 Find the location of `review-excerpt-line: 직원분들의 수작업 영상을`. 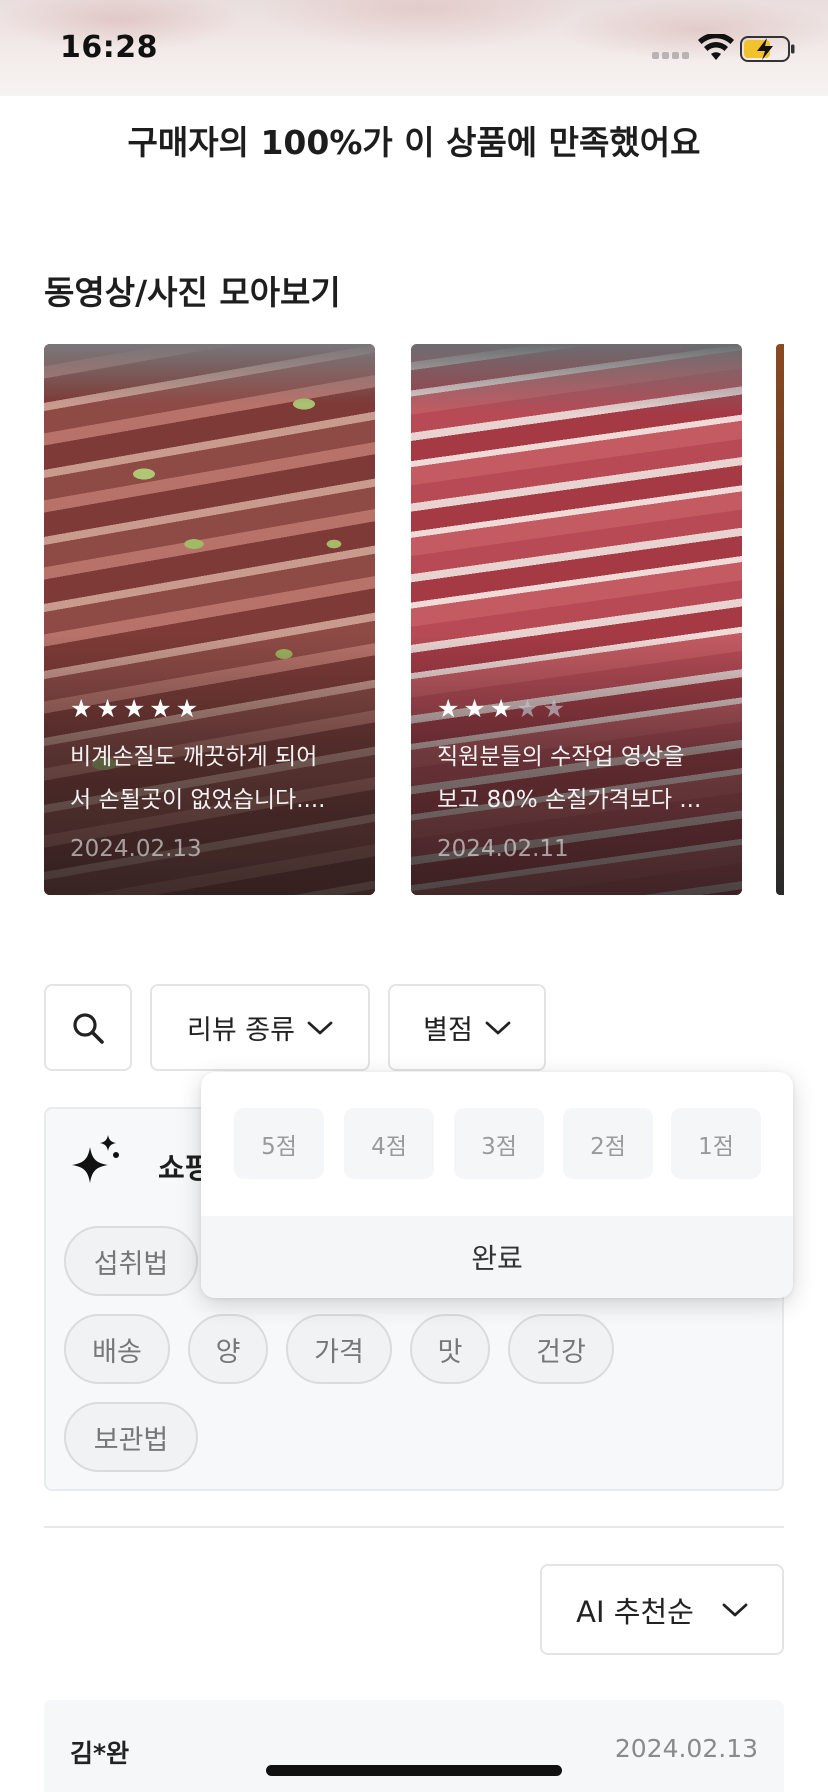

review-excerpt-line: 직원분들의 수작업 영상을 is located at coordinates (561, 757).